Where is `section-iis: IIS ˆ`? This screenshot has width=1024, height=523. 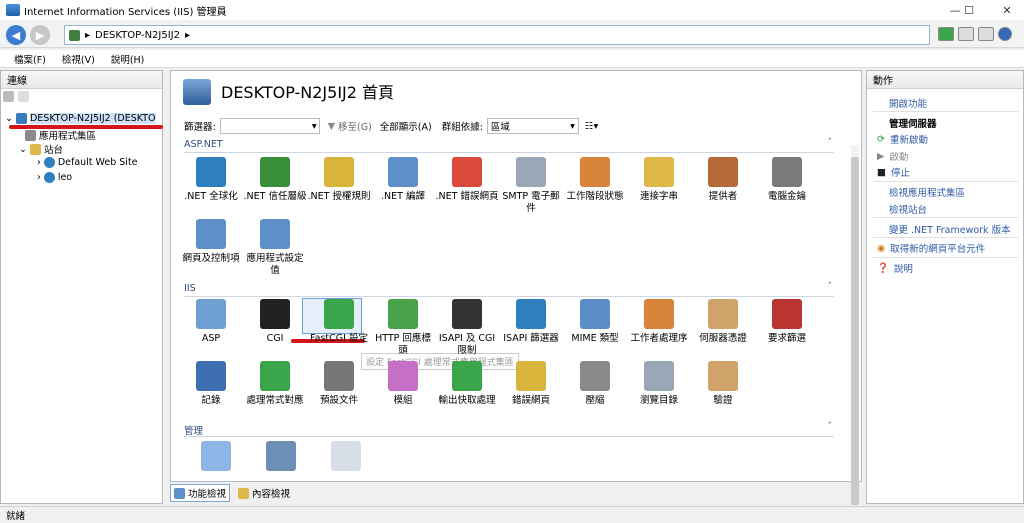
section-iis: IIS ˆ is located at coordinates (509, 289).